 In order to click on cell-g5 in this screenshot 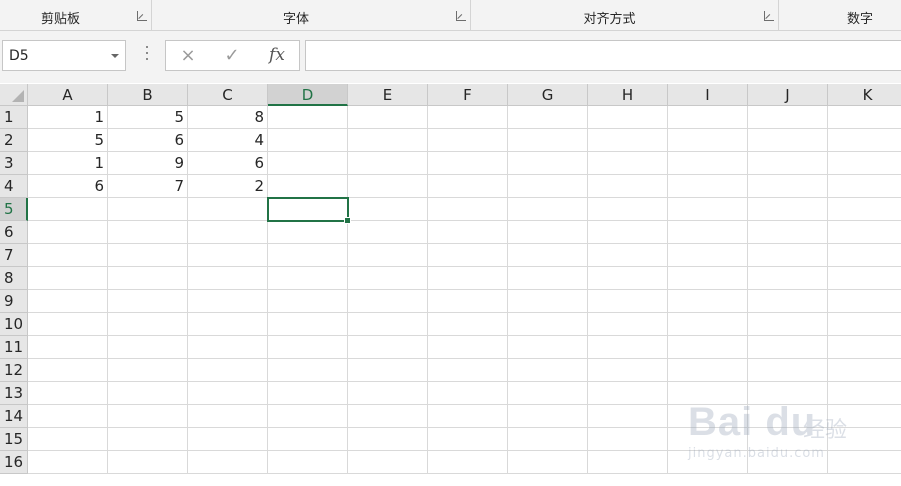, I will do `click(548, 209)`.